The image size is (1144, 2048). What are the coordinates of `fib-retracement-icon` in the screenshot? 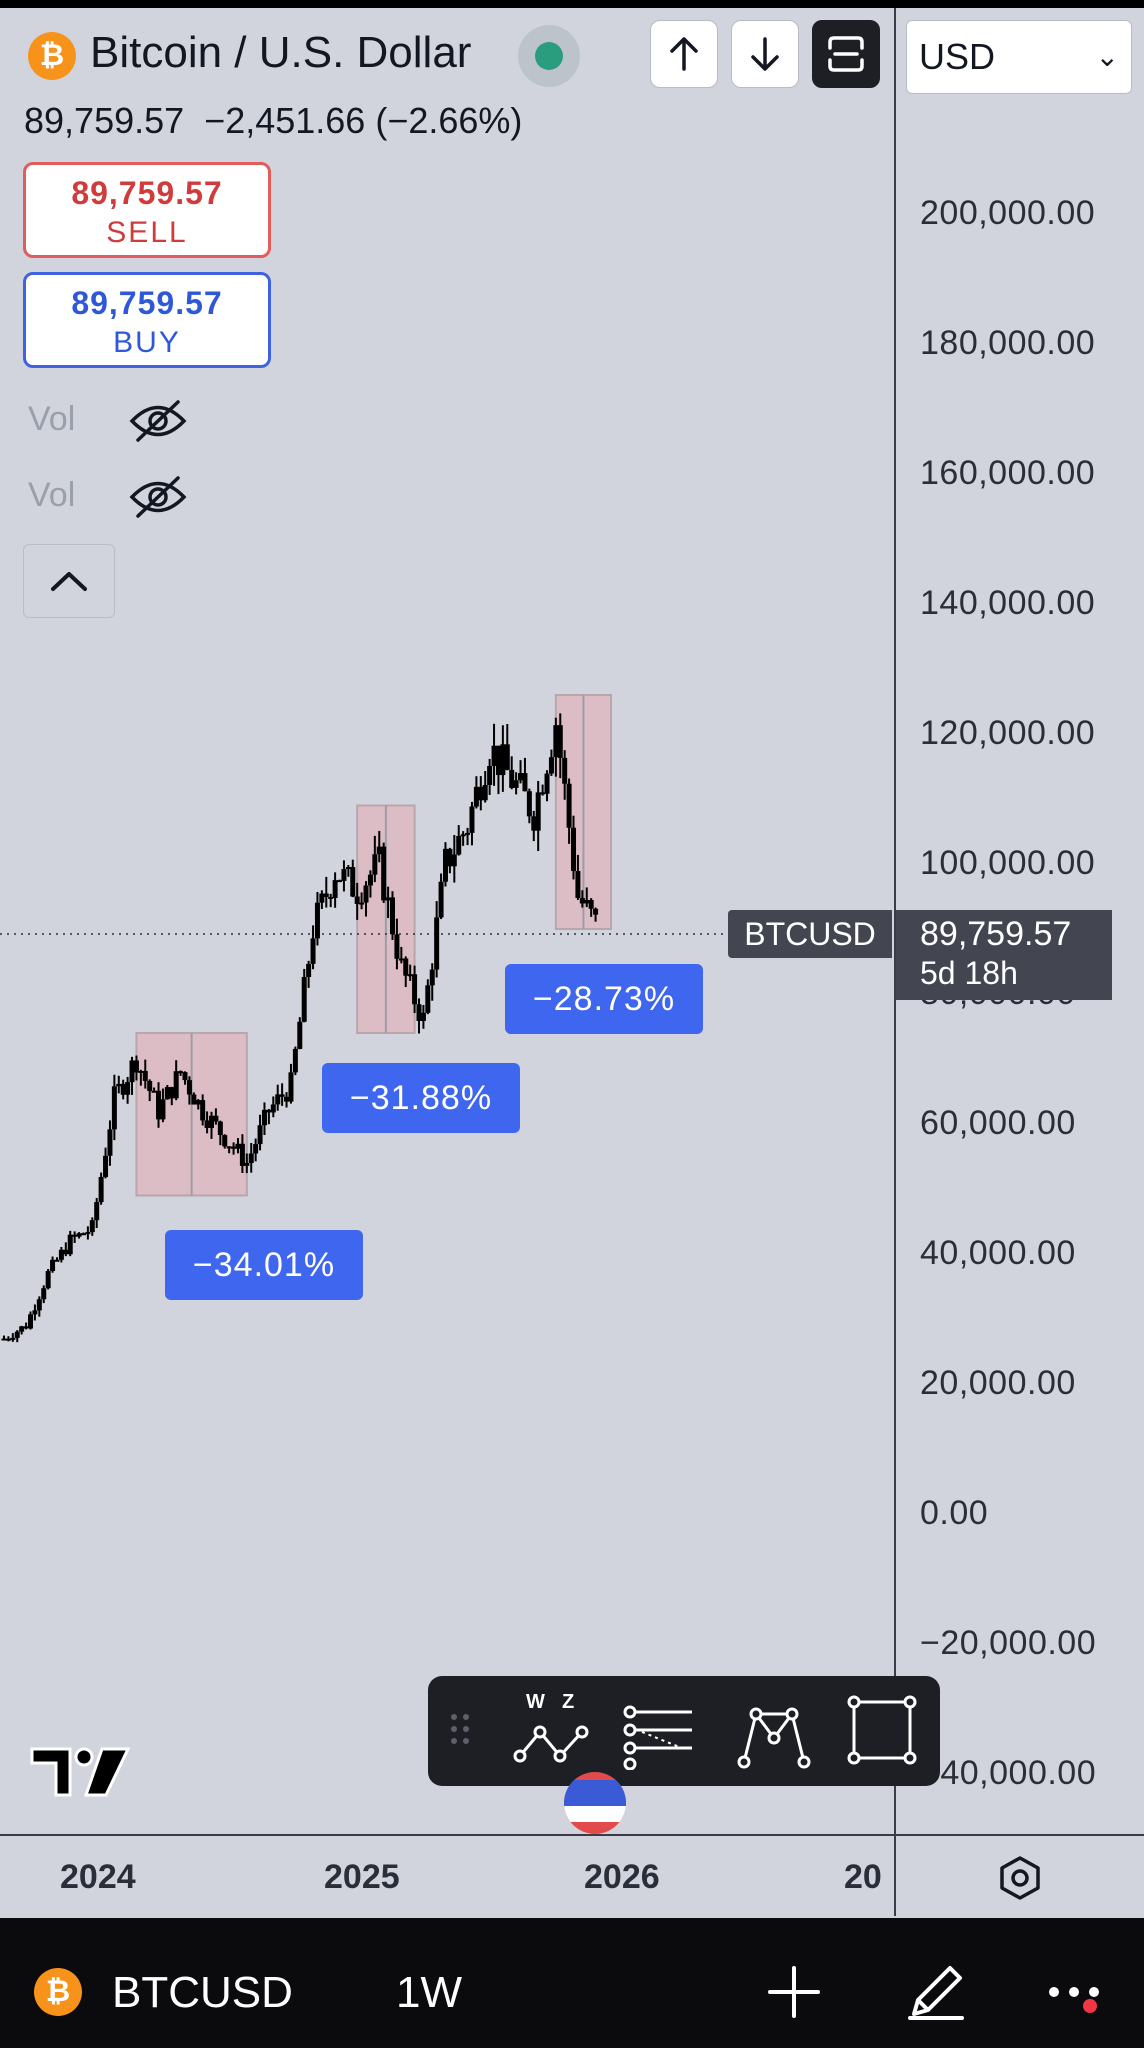 It's located at (660, 1730).